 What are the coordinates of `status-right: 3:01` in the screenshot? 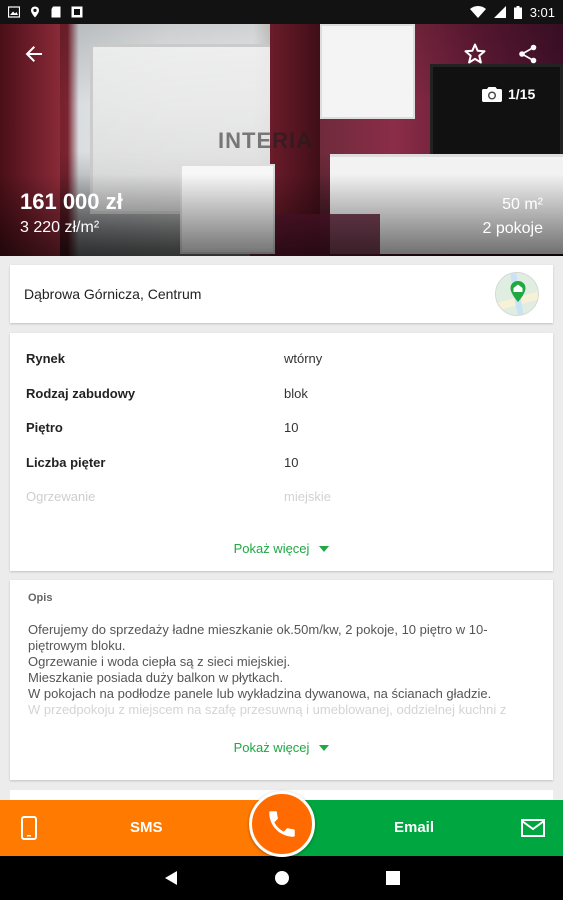 It's located at (512, 12).